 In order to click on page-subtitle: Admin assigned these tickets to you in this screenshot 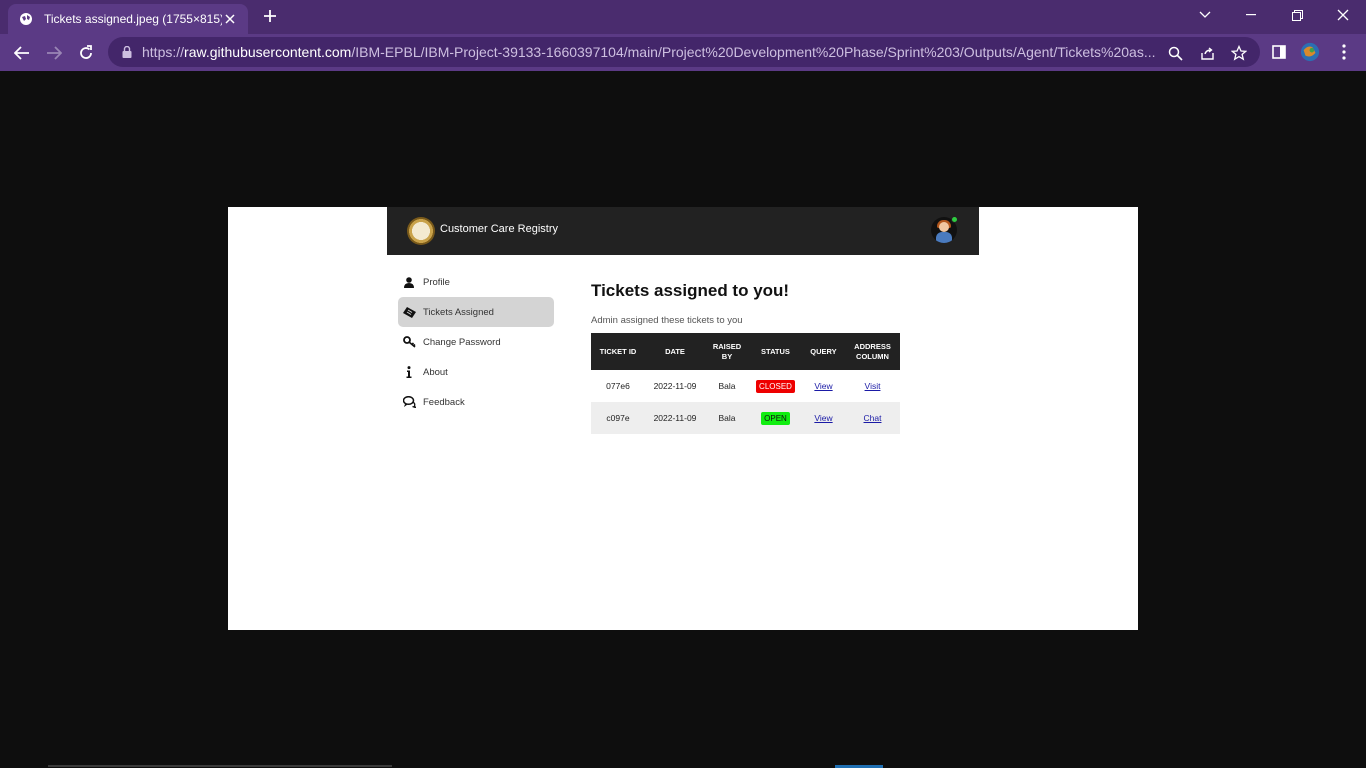, I will do `click(667, 320)`.